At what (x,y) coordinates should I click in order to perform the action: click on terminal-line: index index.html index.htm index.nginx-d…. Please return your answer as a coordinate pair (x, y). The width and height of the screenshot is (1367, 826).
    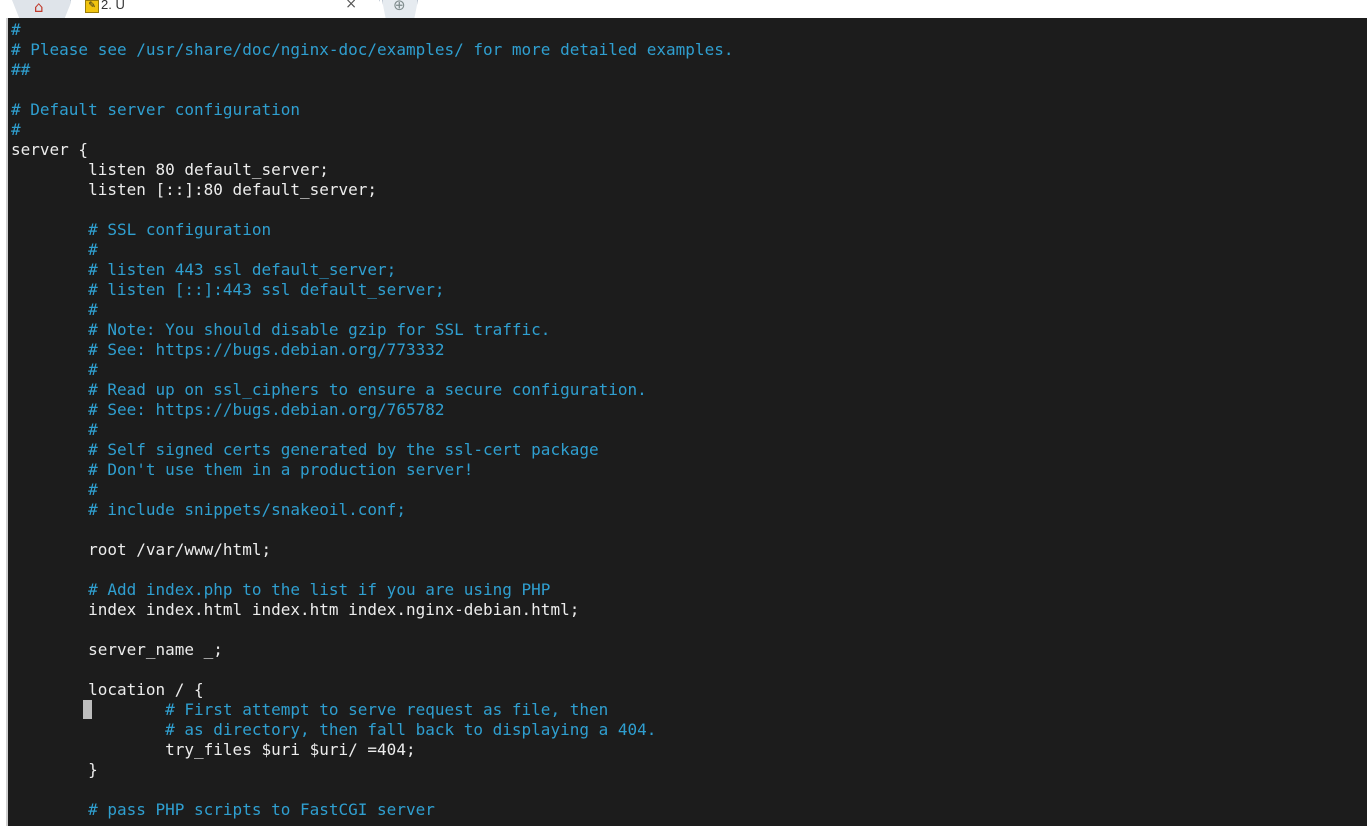
    Looking at the image, I should click on (295, 609).